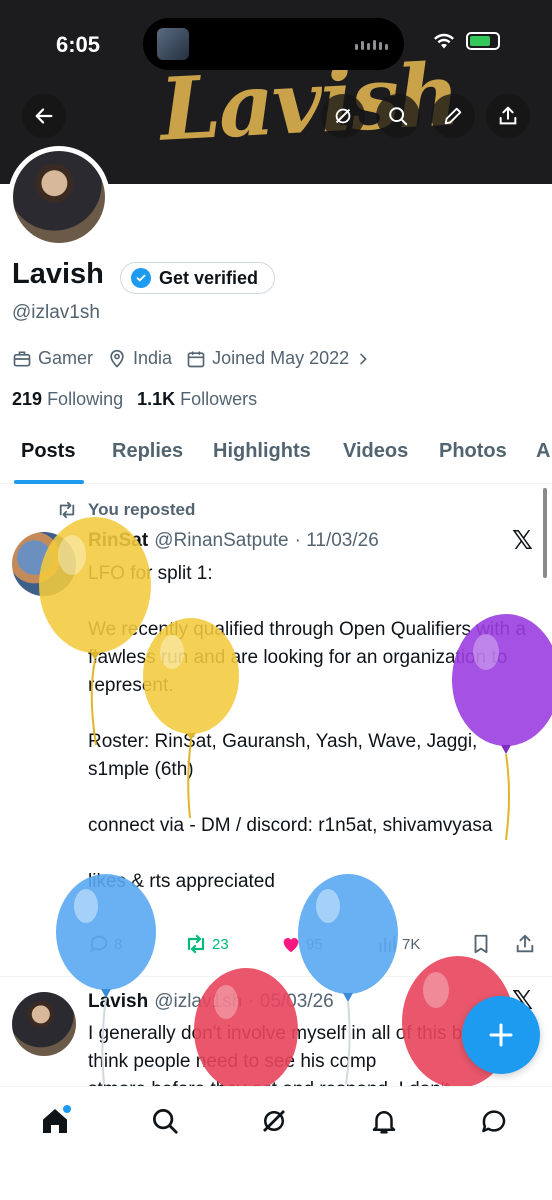  I want to click on tab-highlights: Highlights, so click(262, 451).